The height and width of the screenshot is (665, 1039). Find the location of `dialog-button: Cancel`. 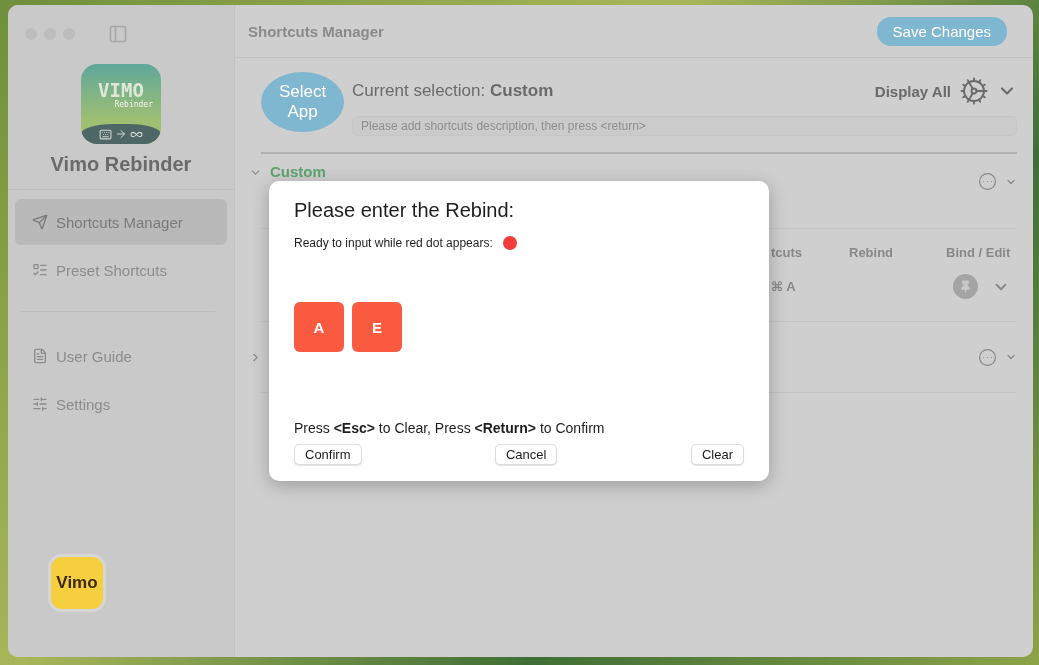

dialog-button: Cancel is located at coordinates (526, 454).